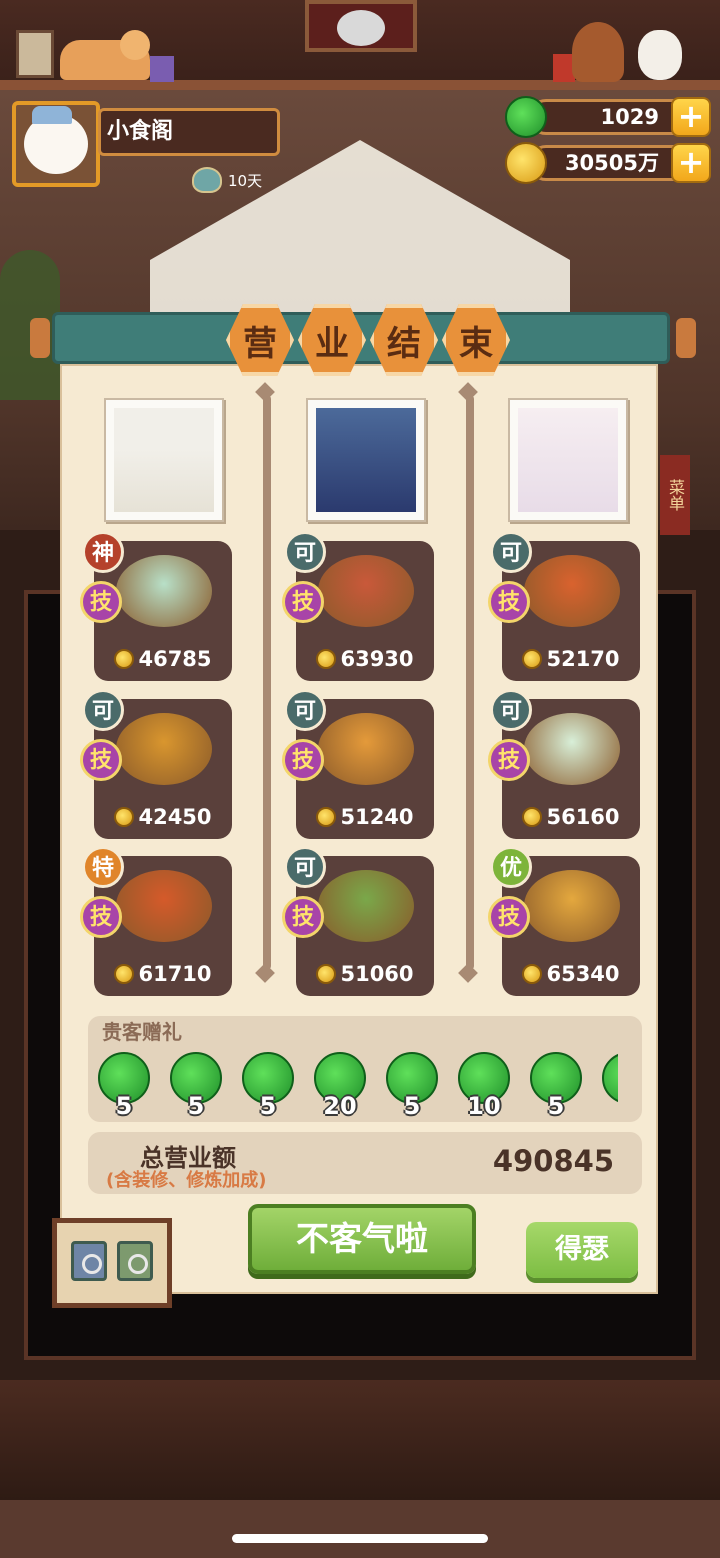 This screenshot has width=720, height=1558. I want to click on player-avatar, so click(56, 144).